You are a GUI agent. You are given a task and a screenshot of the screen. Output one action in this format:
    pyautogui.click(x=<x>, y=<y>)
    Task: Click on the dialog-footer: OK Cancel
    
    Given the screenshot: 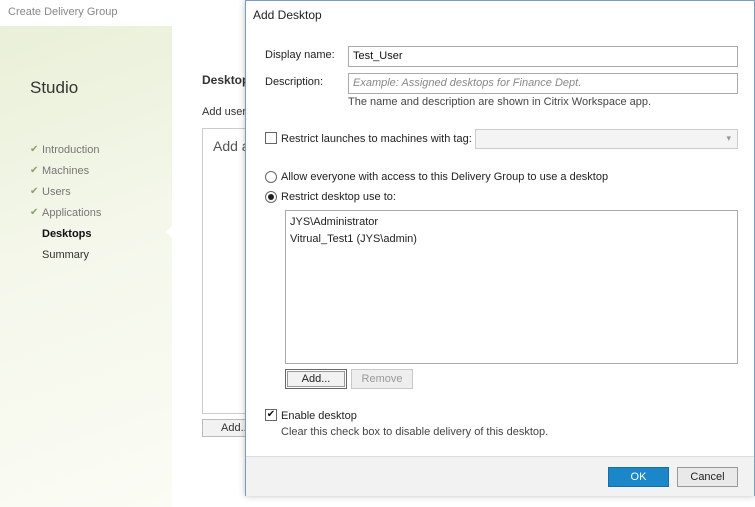 What is the action you would take?
    pyautogui.click(x=500, y=476)
    